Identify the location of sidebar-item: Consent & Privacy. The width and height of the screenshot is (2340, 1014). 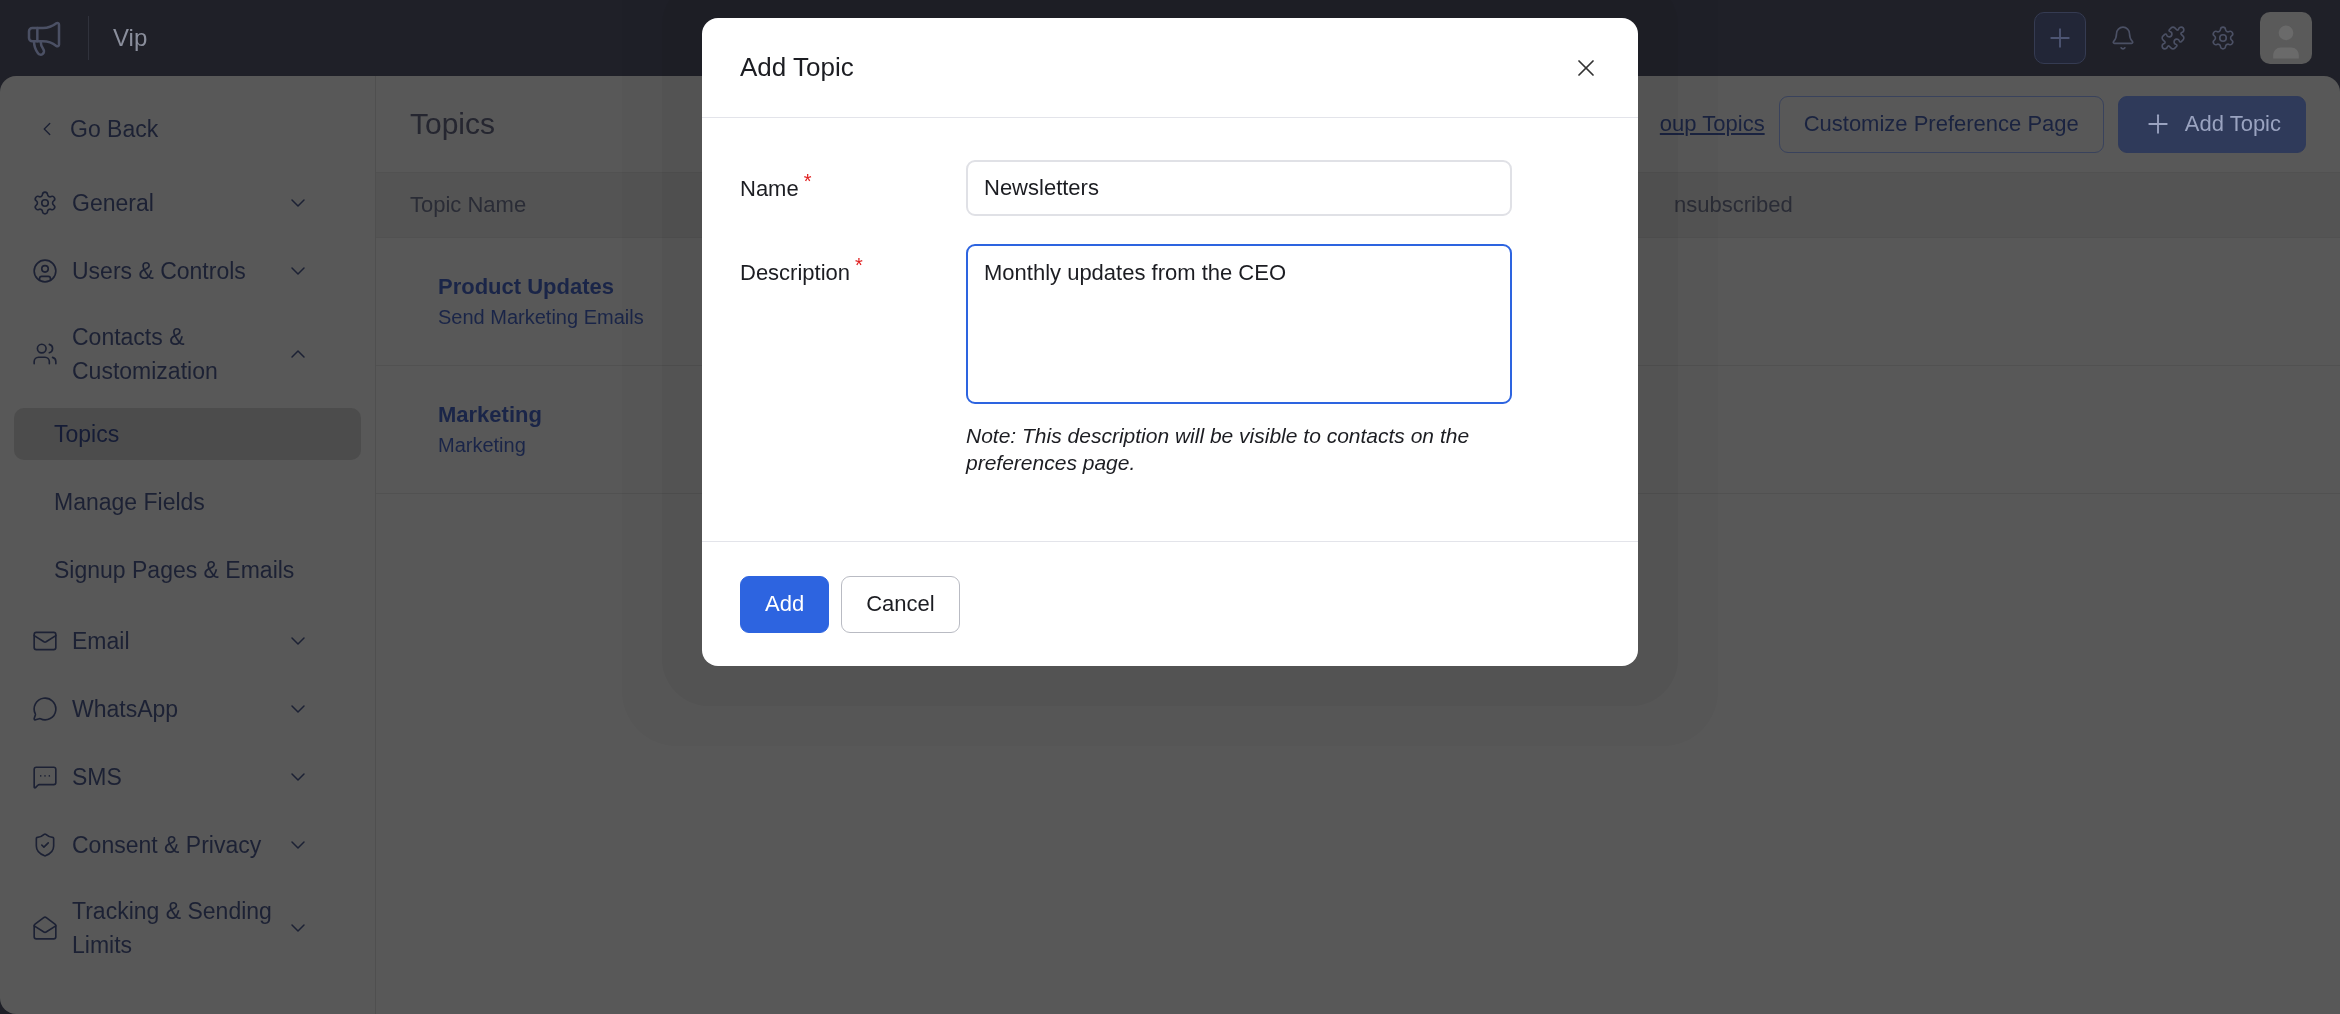
(187, 845).